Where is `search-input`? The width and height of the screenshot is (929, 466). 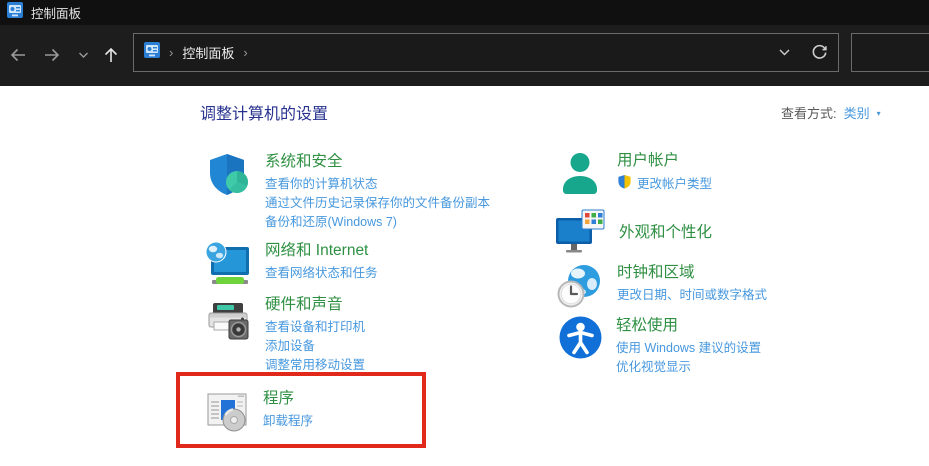 search-input is located at coordinates (890, 52).